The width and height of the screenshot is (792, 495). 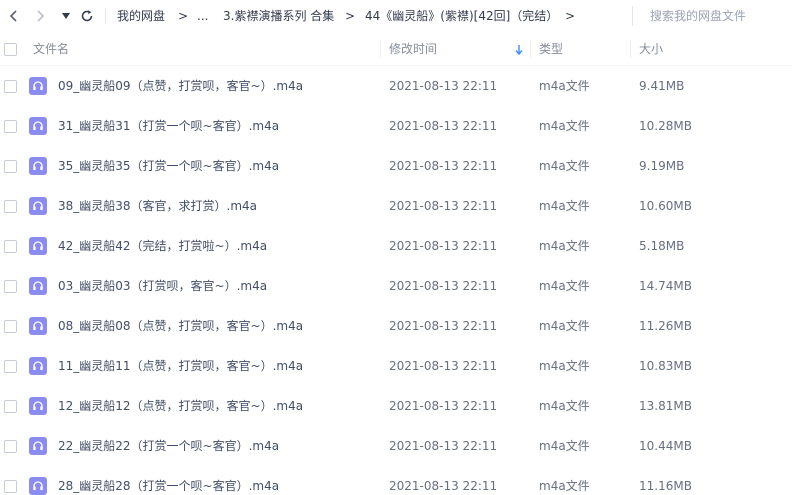 I want to click on file-size: 10.60MB, so click(x=665, y=206).